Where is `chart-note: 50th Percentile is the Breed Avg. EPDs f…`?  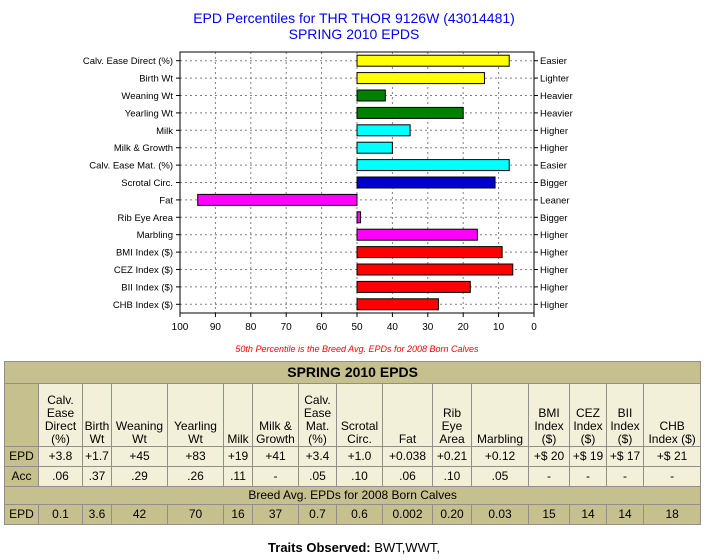 chart-note: 50th Percentile is the Breed Avg. EPDs f… is located at coordinates (357, 349).